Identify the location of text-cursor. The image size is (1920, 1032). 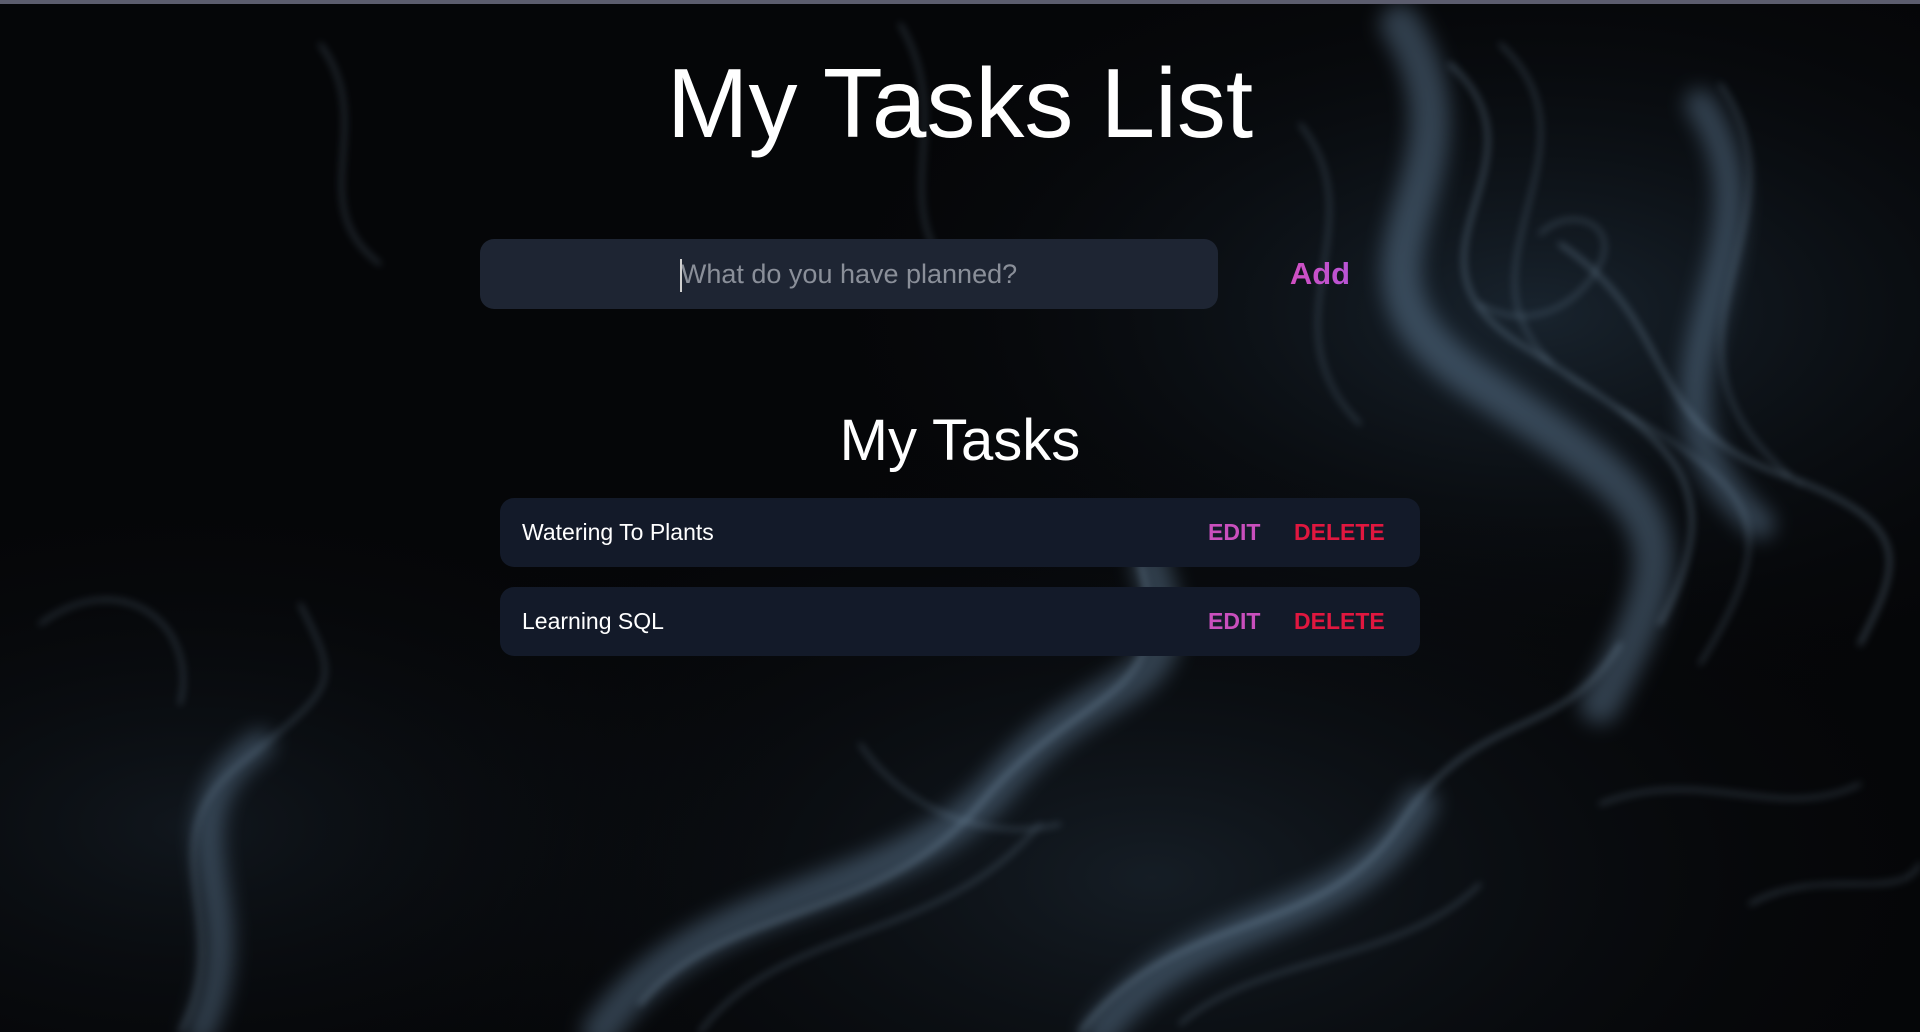
(681, 275).